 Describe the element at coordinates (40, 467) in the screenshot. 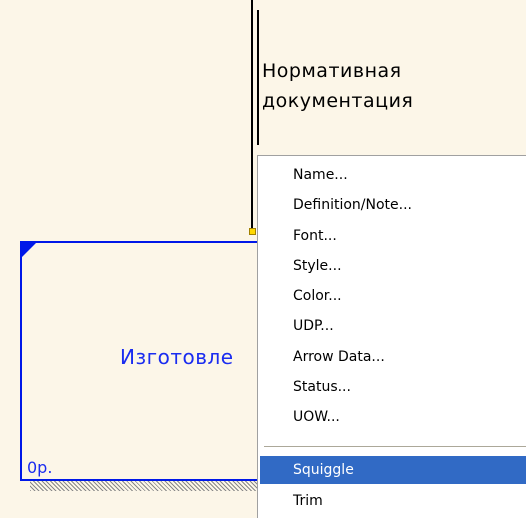

I see `activity-cost: 0р.` at that location.